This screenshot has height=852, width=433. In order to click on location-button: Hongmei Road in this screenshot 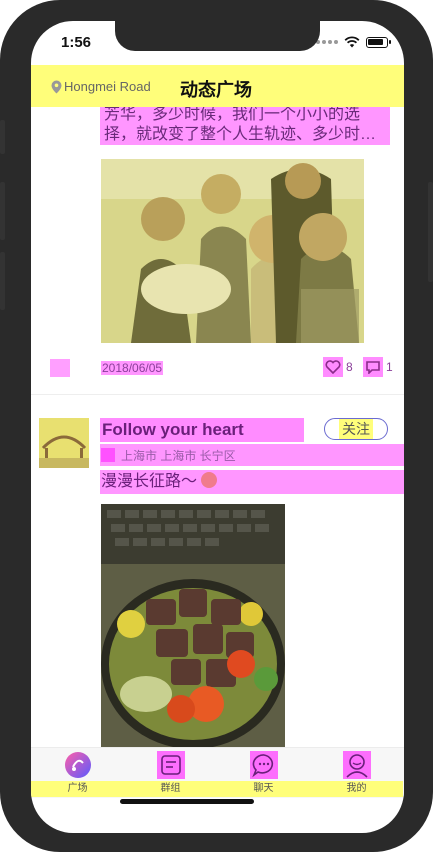, I will do `click(101, 86)`.